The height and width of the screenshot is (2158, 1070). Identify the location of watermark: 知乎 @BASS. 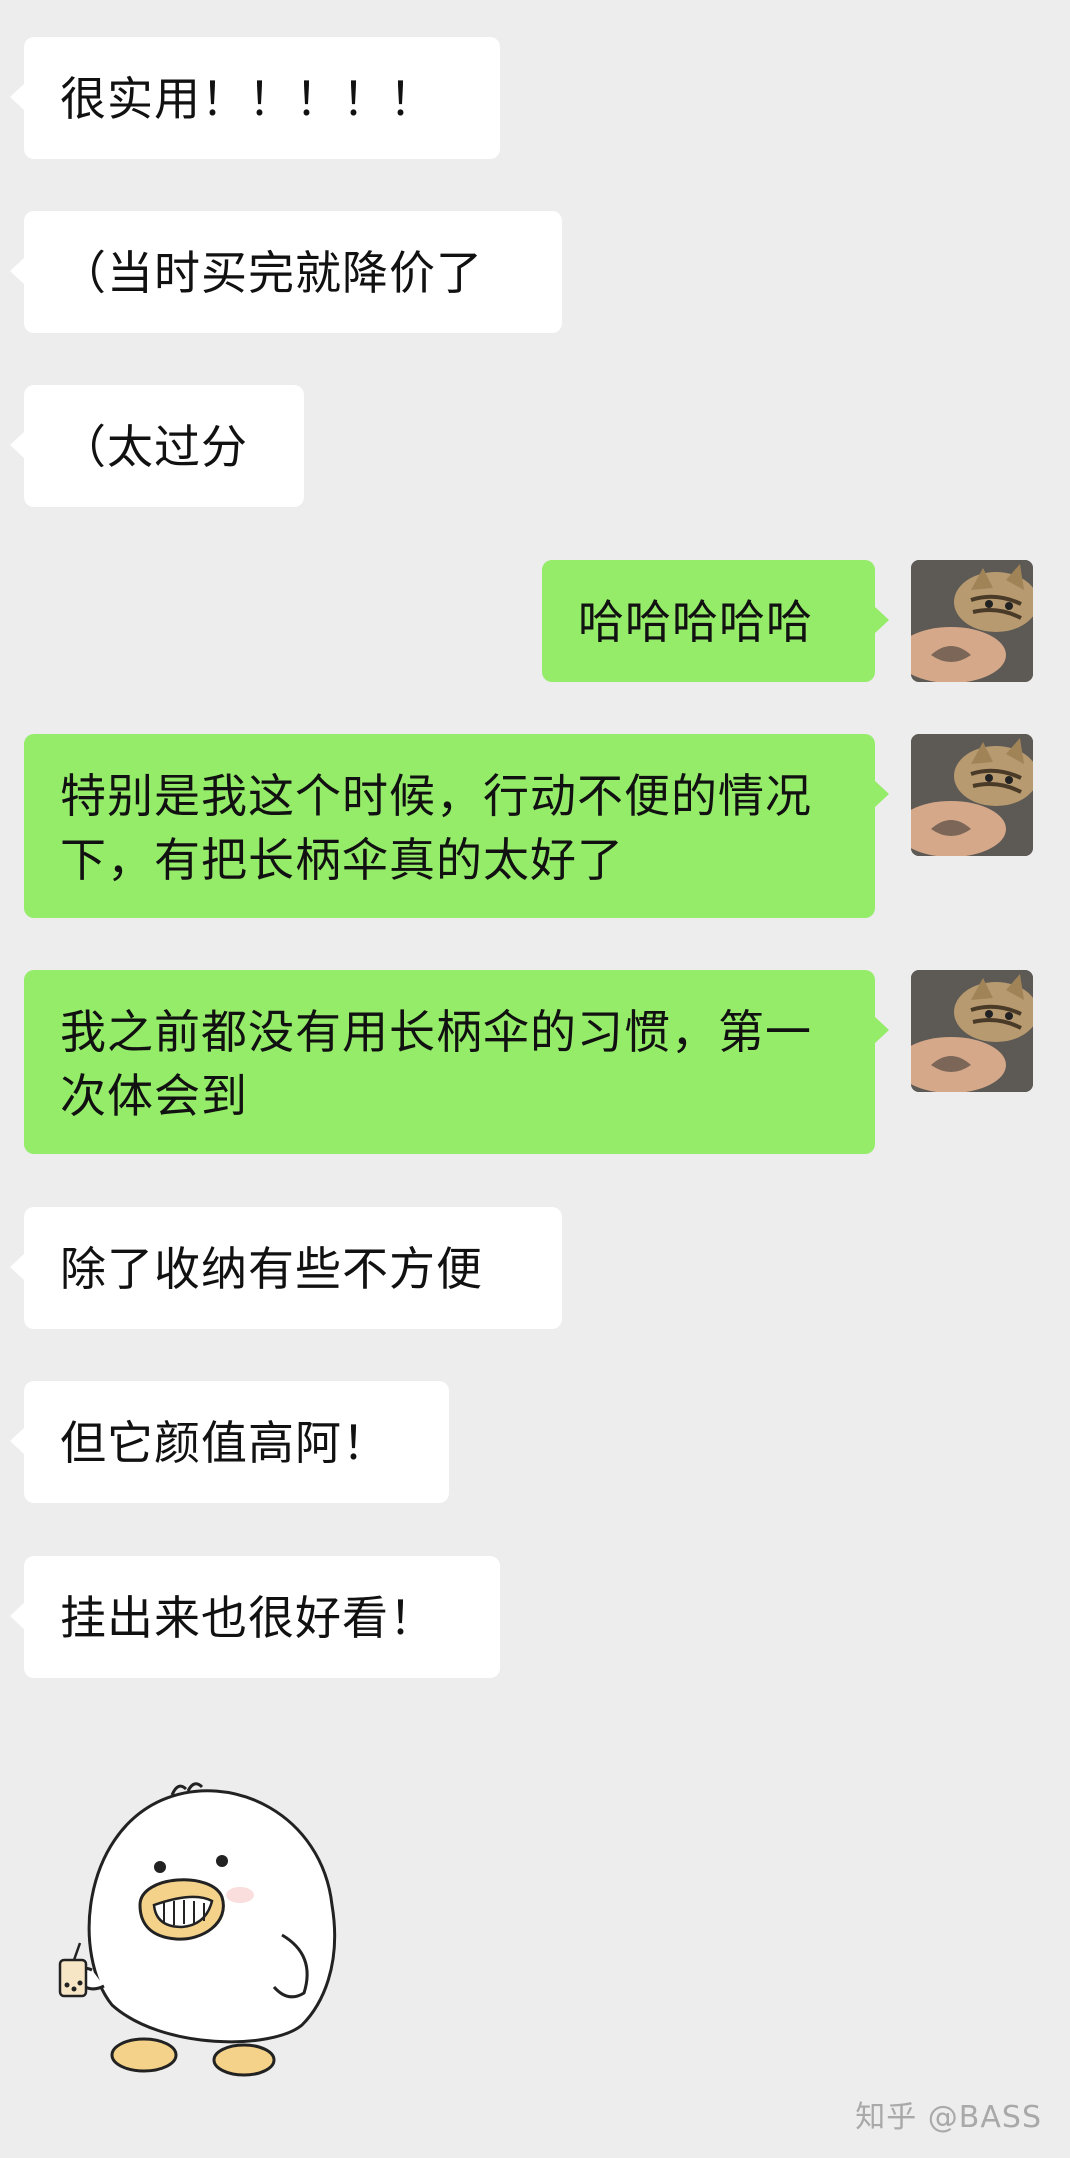
(948, 2117).